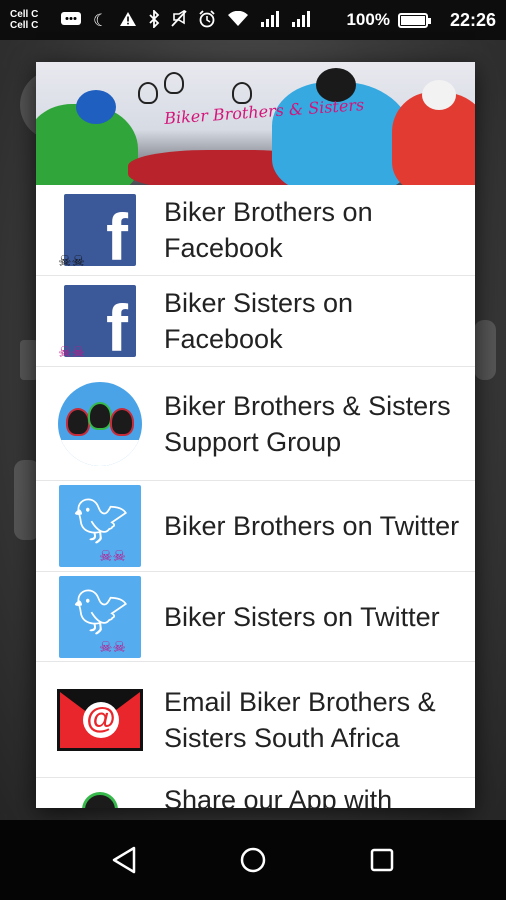  What do you see at coordinates (24, 20) in the screenshot?
I see `carrier-label: Cell C Cell C` at bounding box center [24, 20].